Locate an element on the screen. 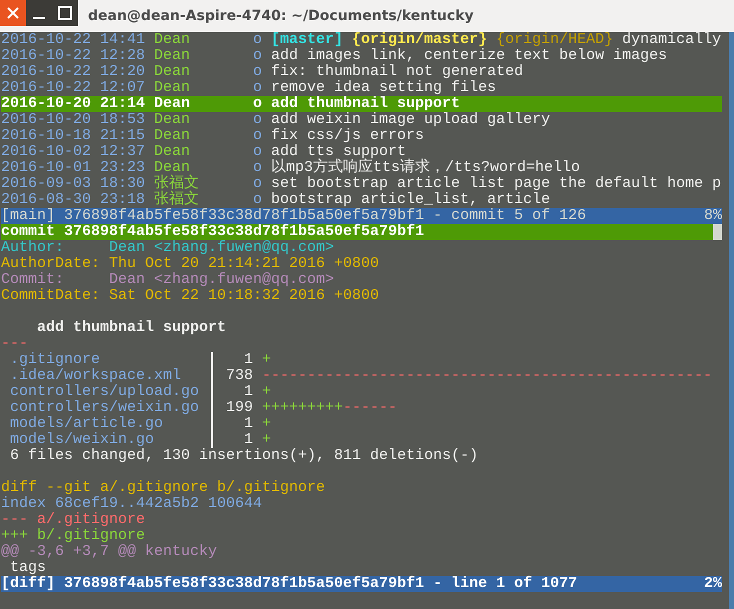  log-row: 2016-08-30 23:18 张福文 o bootstrap article_list, article is located at coordinates (361, 200).